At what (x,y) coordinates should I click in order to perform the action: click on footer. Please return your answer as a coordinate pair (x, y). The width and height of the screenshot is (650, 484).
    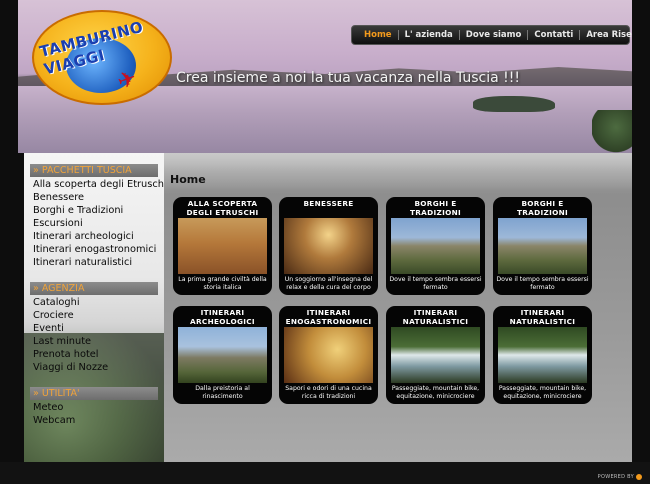
    Looking at the image, I should click on (325, 473).